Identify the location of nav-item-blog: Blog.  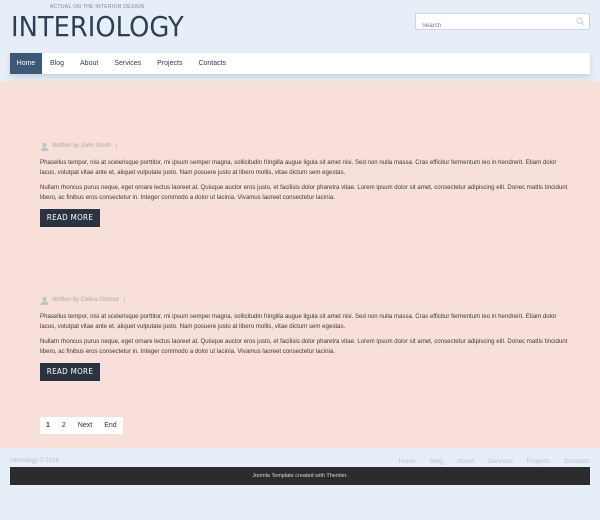
(57, 63).